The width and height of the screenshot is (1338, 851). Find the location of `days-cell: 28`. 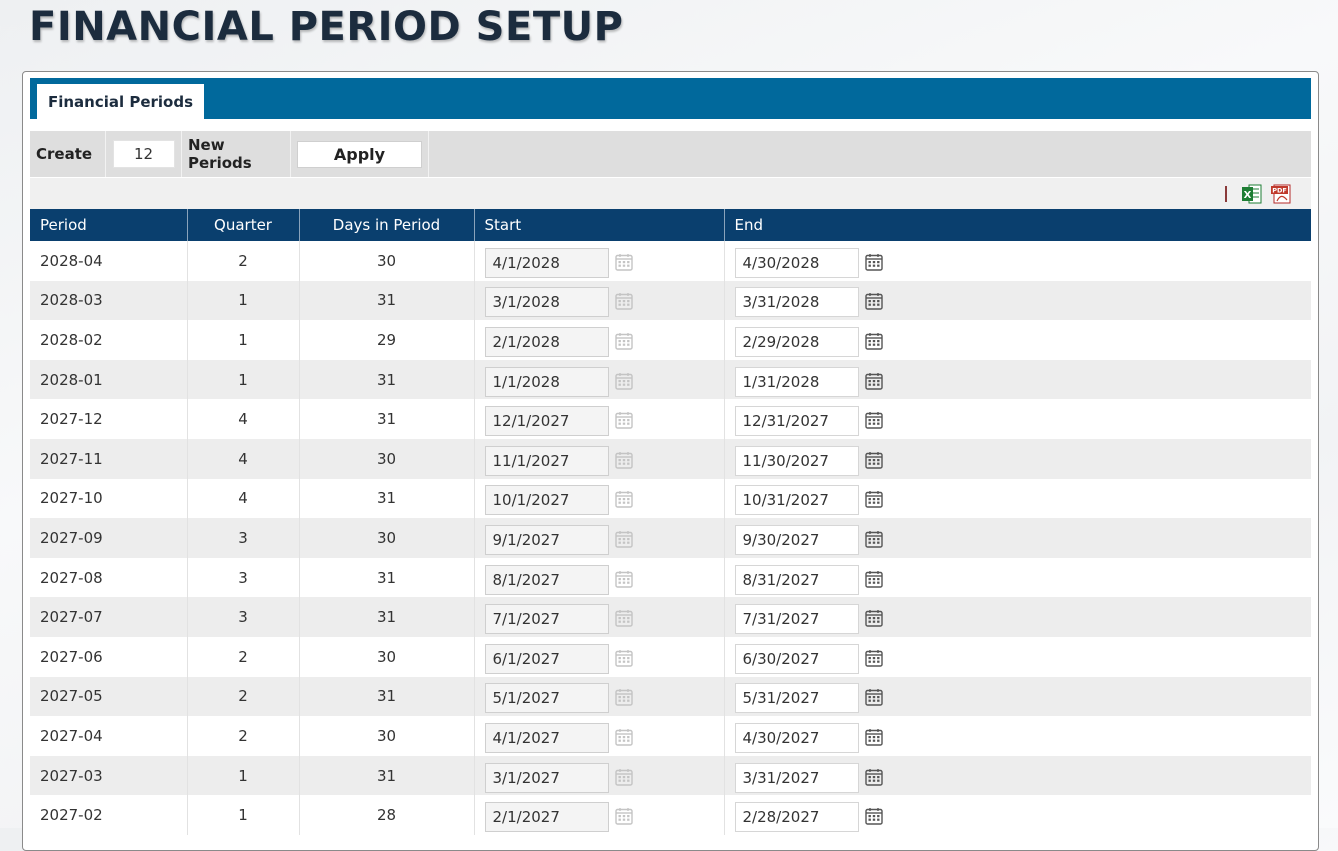

days-cell: 28 is located at coordinates (387, 815).